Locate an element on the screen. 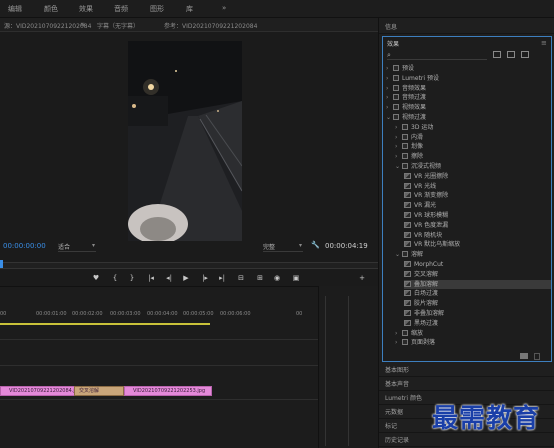 The width and height of the screenshot is (554, 448). menu-item: 编辑 is located at coordinates (15, 9).